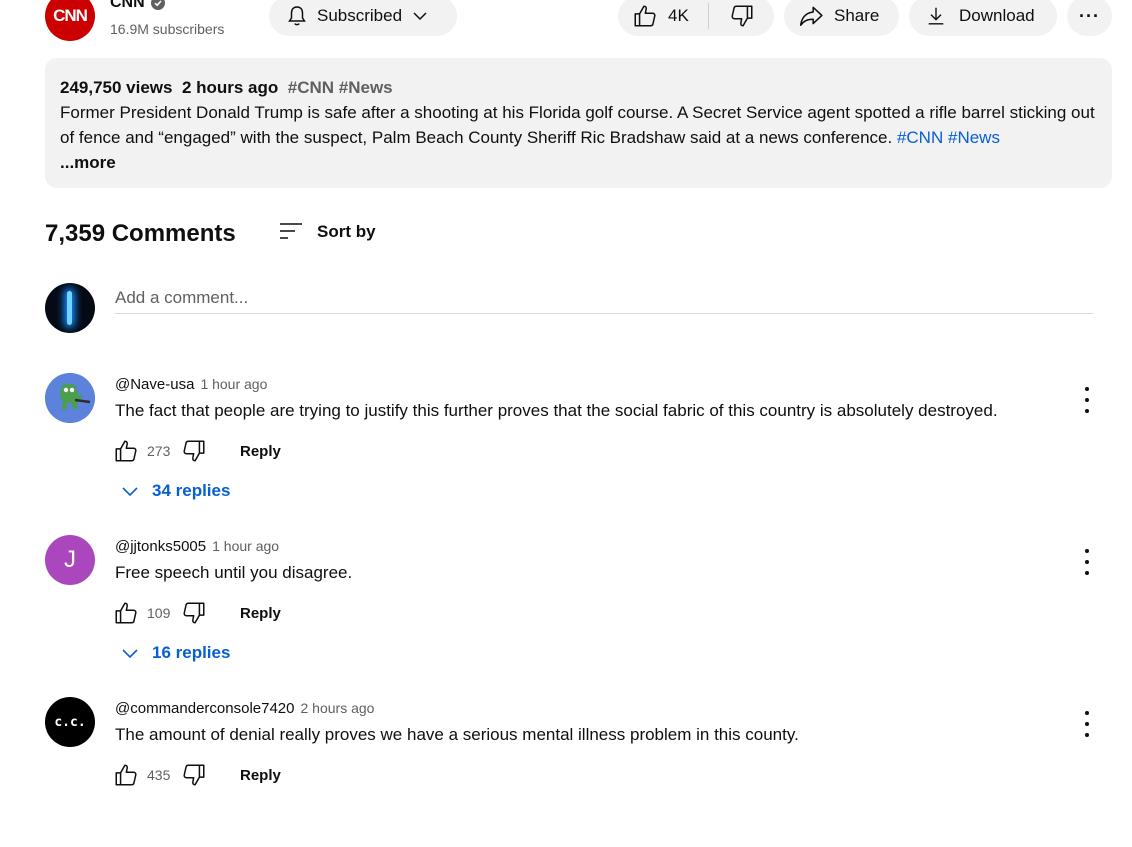 The height and width of the screenshot is (847, 1132). Describe the element at coordinates (291, 232) in the screenshot. I see `sort-icon` at that location.